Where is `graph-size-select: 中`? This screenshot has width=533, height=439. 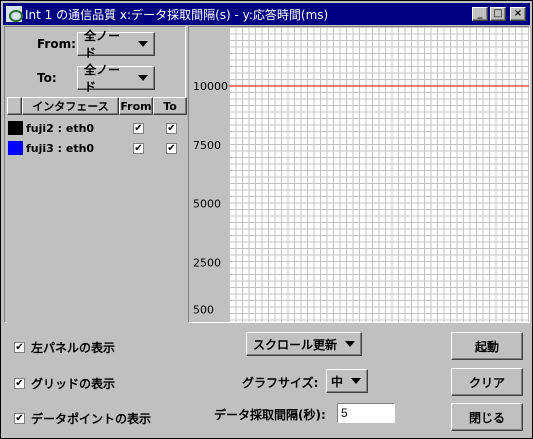
graph-size-select: 中 is located at coordinates (347, 381).